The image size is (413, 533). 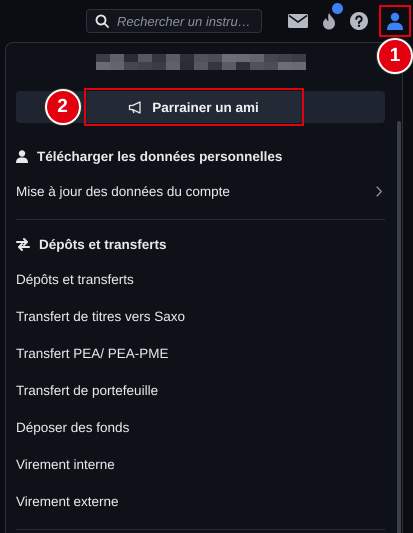 I want to click on help-icon, so click(x=359, y=21).